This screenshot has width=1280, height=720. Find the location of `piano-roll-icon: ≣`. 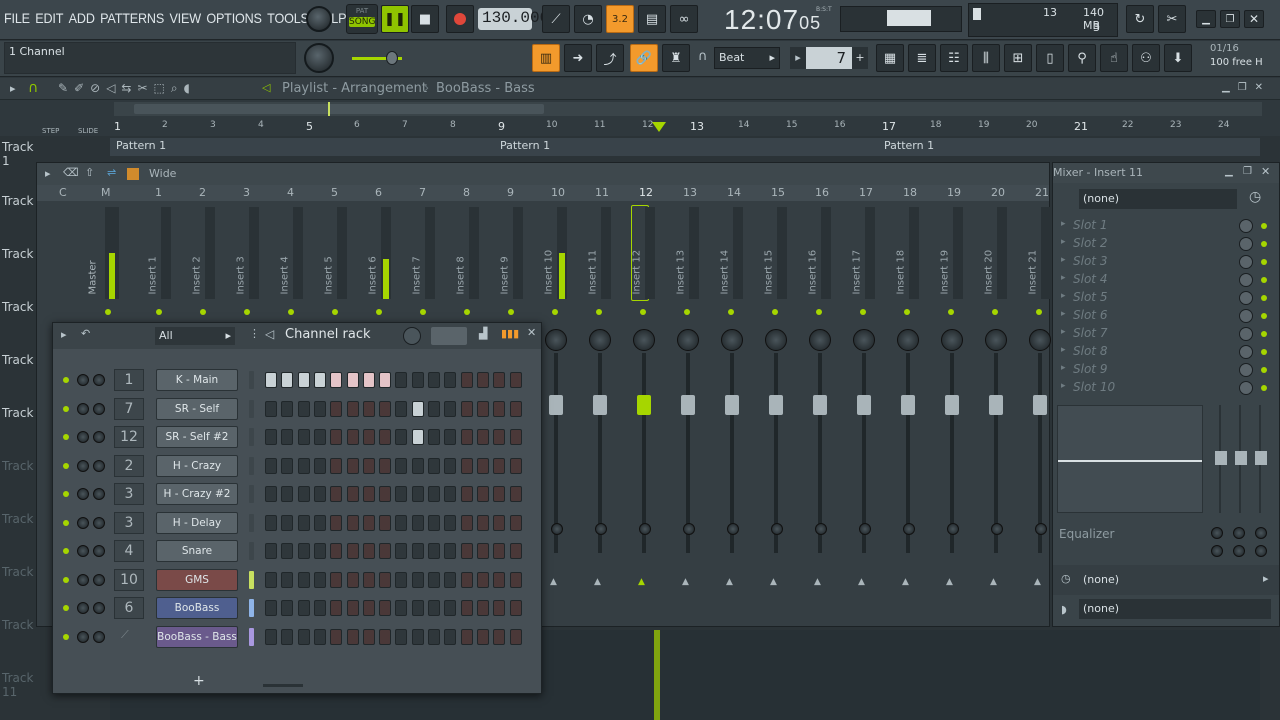

piano-roll-icon: ≣ is located at coordinates (922, 58).